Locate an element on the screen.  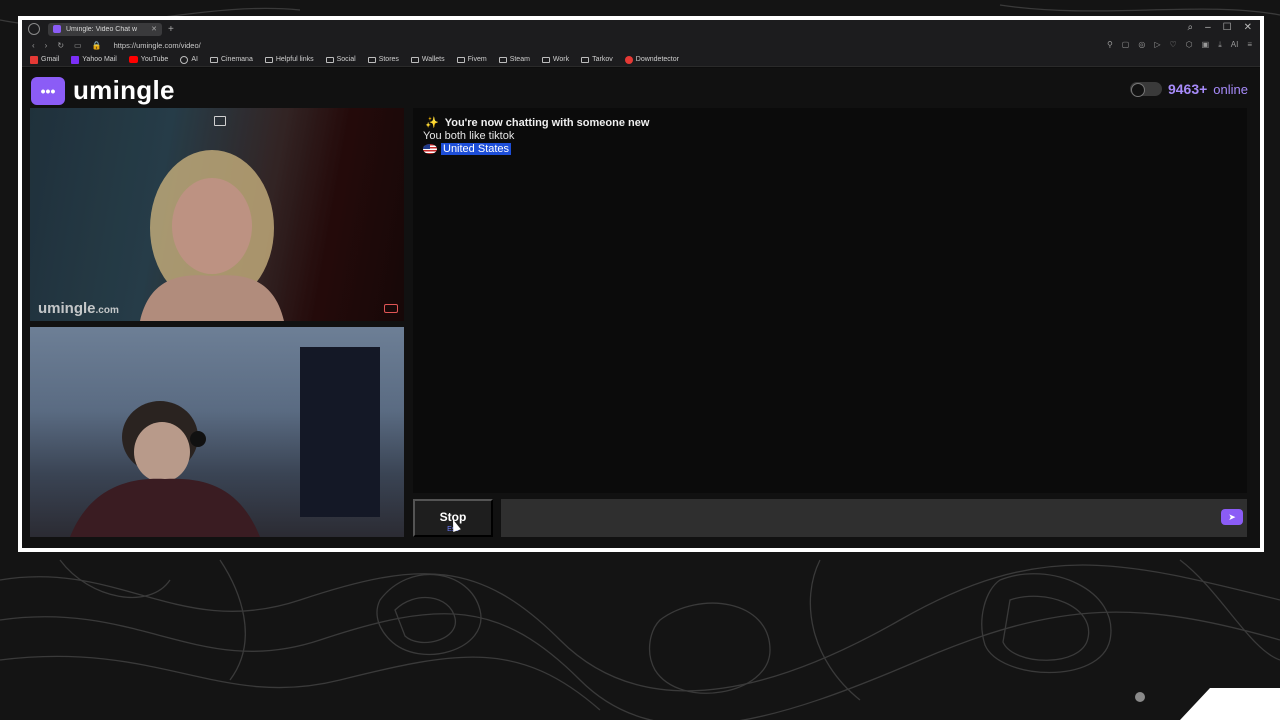
theme-toggle is located at coordinates (1145, 89).